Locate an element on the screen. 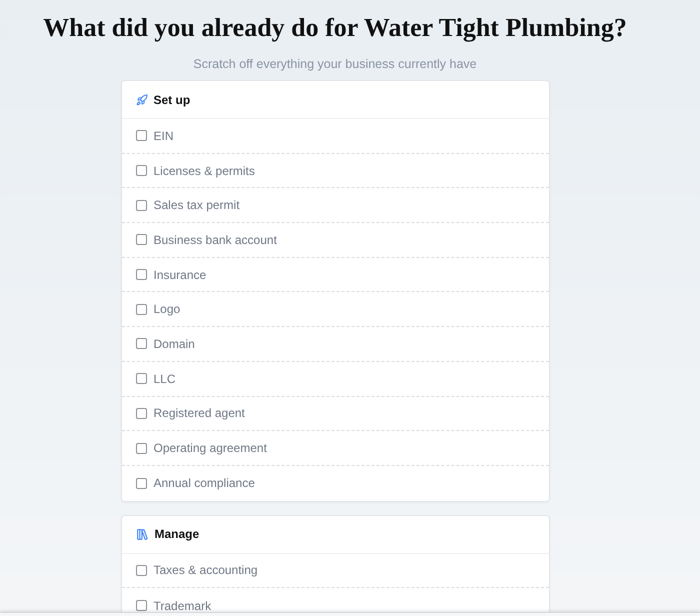 The height and width of the screenshot is (616, 700). checklist-item-label: Taxes & accounting is located at coordinates (206, 571).